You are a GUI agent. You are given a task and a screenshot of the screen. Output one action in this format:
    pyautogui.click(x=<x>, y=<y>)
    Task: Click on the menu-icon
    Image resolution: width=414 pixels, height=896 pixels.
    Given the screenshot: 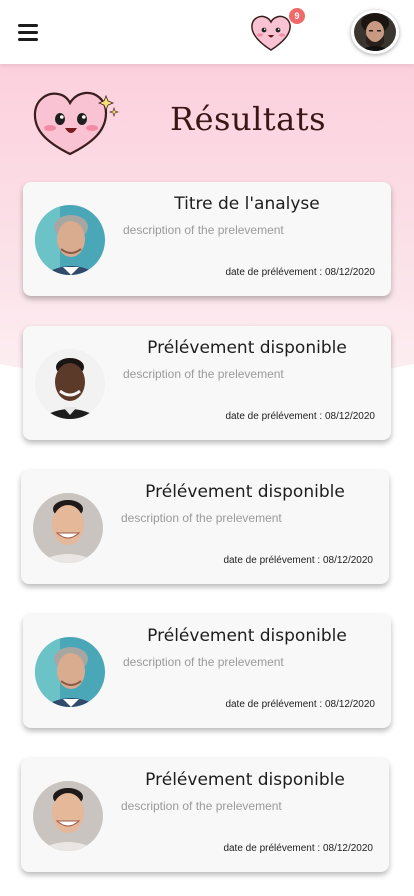 What is the action you would take?
    pyautogui.click(x=28, y=32)
    